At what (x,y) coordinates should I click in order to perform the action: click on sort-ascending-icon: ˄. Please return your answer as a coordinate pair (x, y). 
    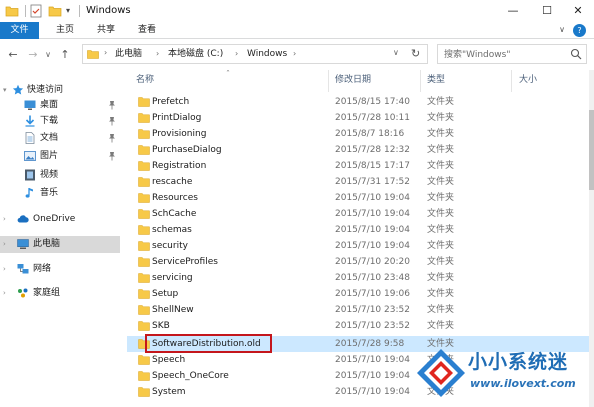
    Looking at the image, I should click on (228, 74).